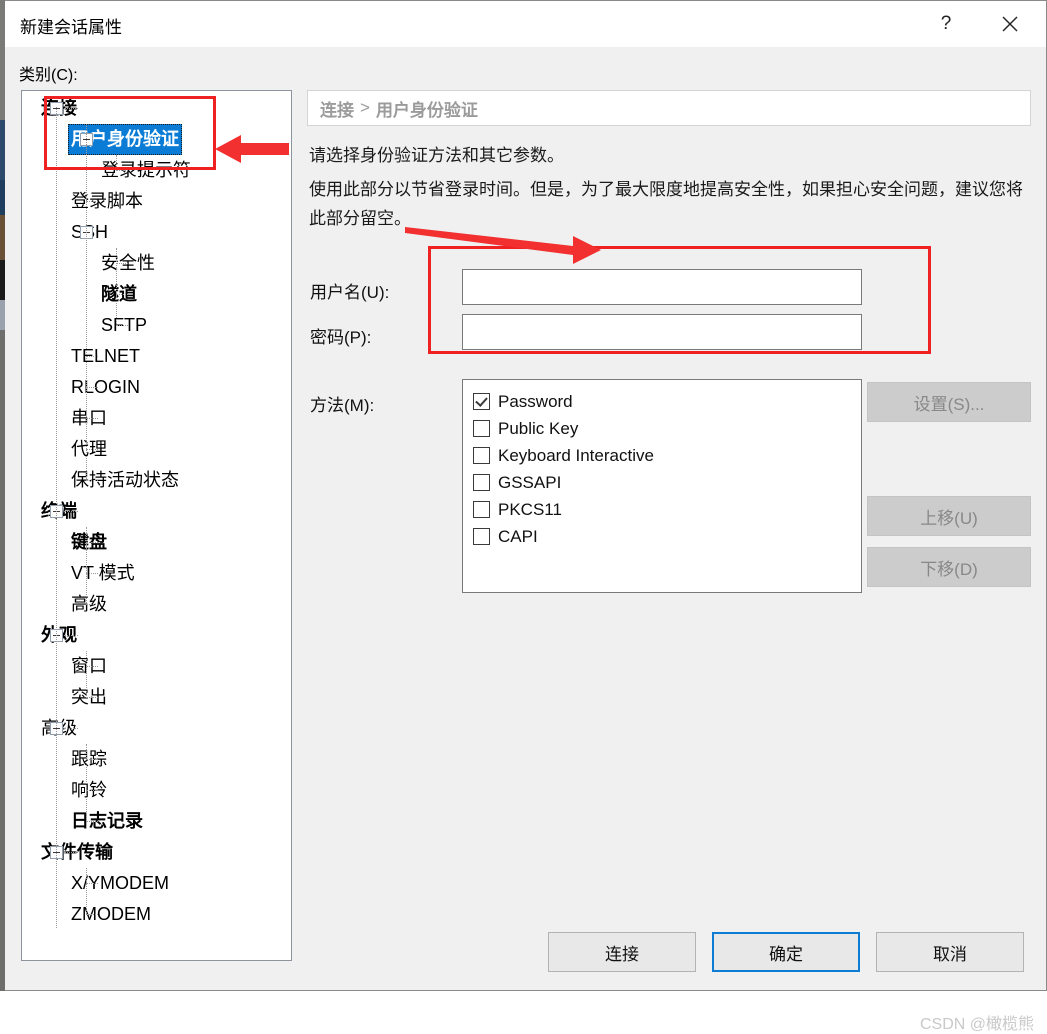 The image size is (1047, 1034). Describe the element at coordinates (120, 883) in the screenshot. I see `tree-item-label: X/YMODEM` at that location.